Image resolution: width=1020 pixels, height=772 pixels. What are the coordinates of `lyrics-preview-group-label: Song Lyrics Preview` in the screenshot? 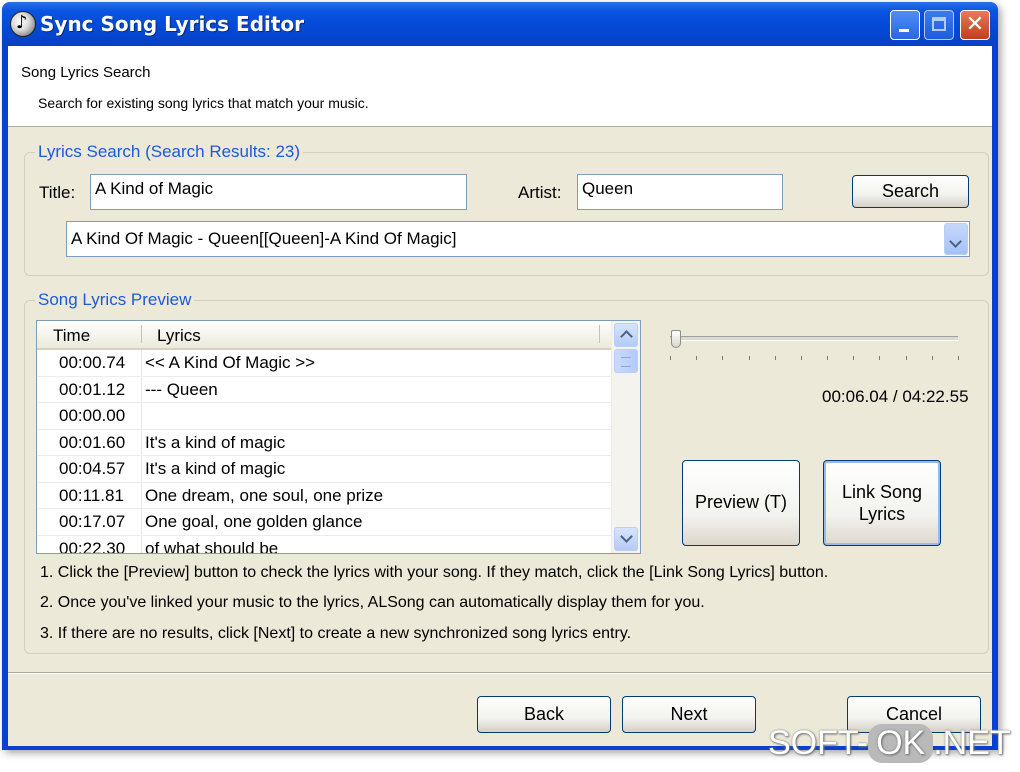 It's located at (115, 300).